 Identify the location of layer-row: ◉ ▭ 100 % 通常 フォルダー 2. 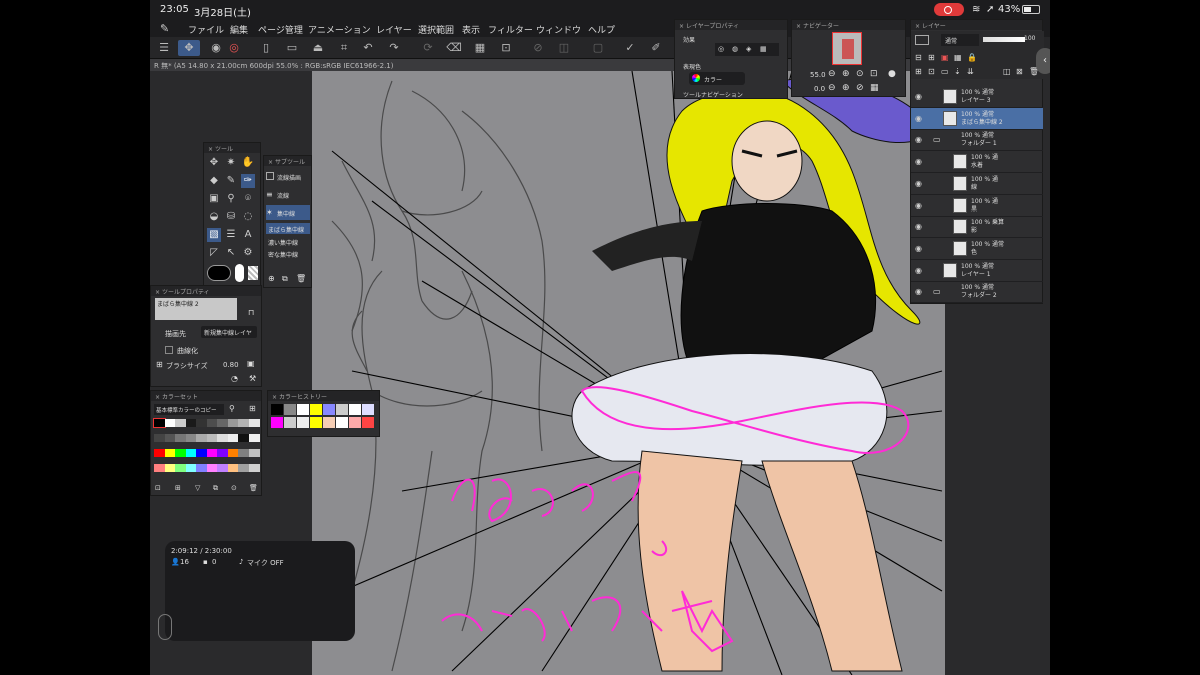
(977, 292).